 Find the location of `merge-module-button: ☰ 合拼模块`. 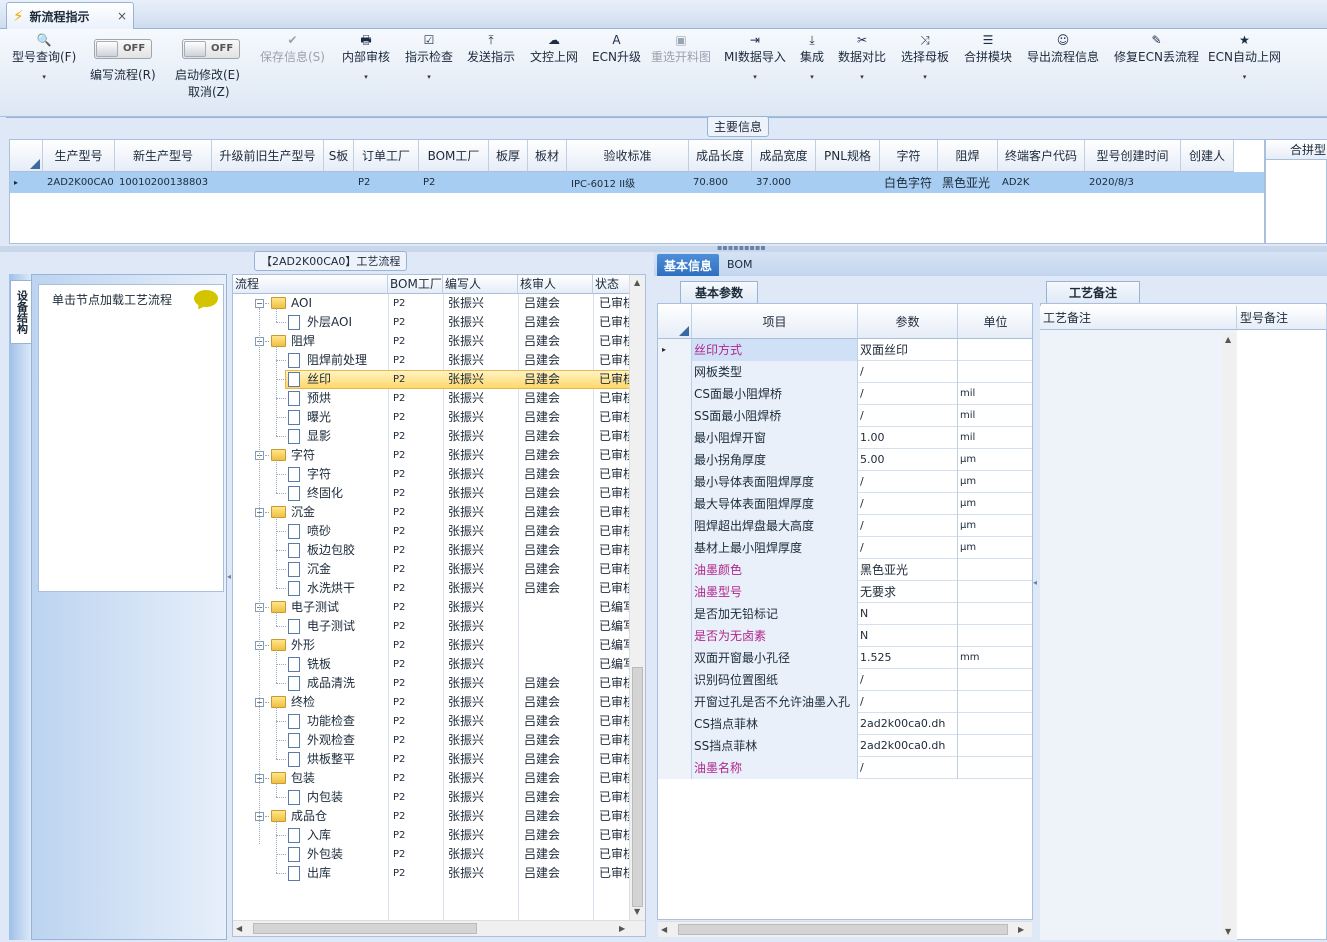

merge-module-button: ☰ 合拼模块 is located at coordinates (988, 48).